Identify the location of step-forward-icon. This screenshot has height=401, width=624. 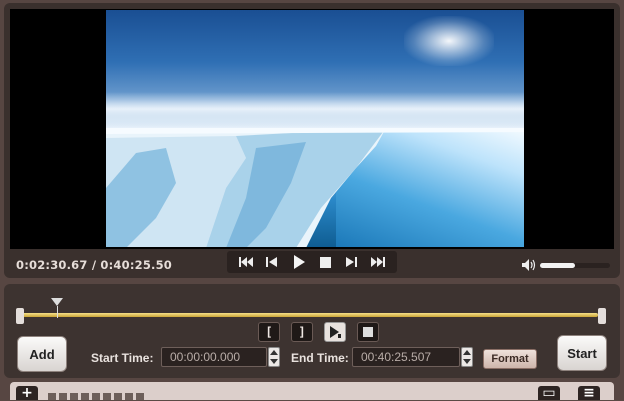
(351, 262).